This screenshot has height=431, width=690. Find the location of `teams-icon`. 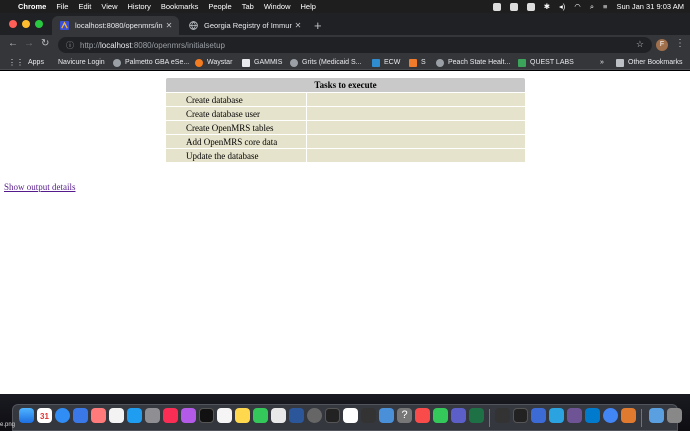

teams-icon is located at coordinates (458, 415).